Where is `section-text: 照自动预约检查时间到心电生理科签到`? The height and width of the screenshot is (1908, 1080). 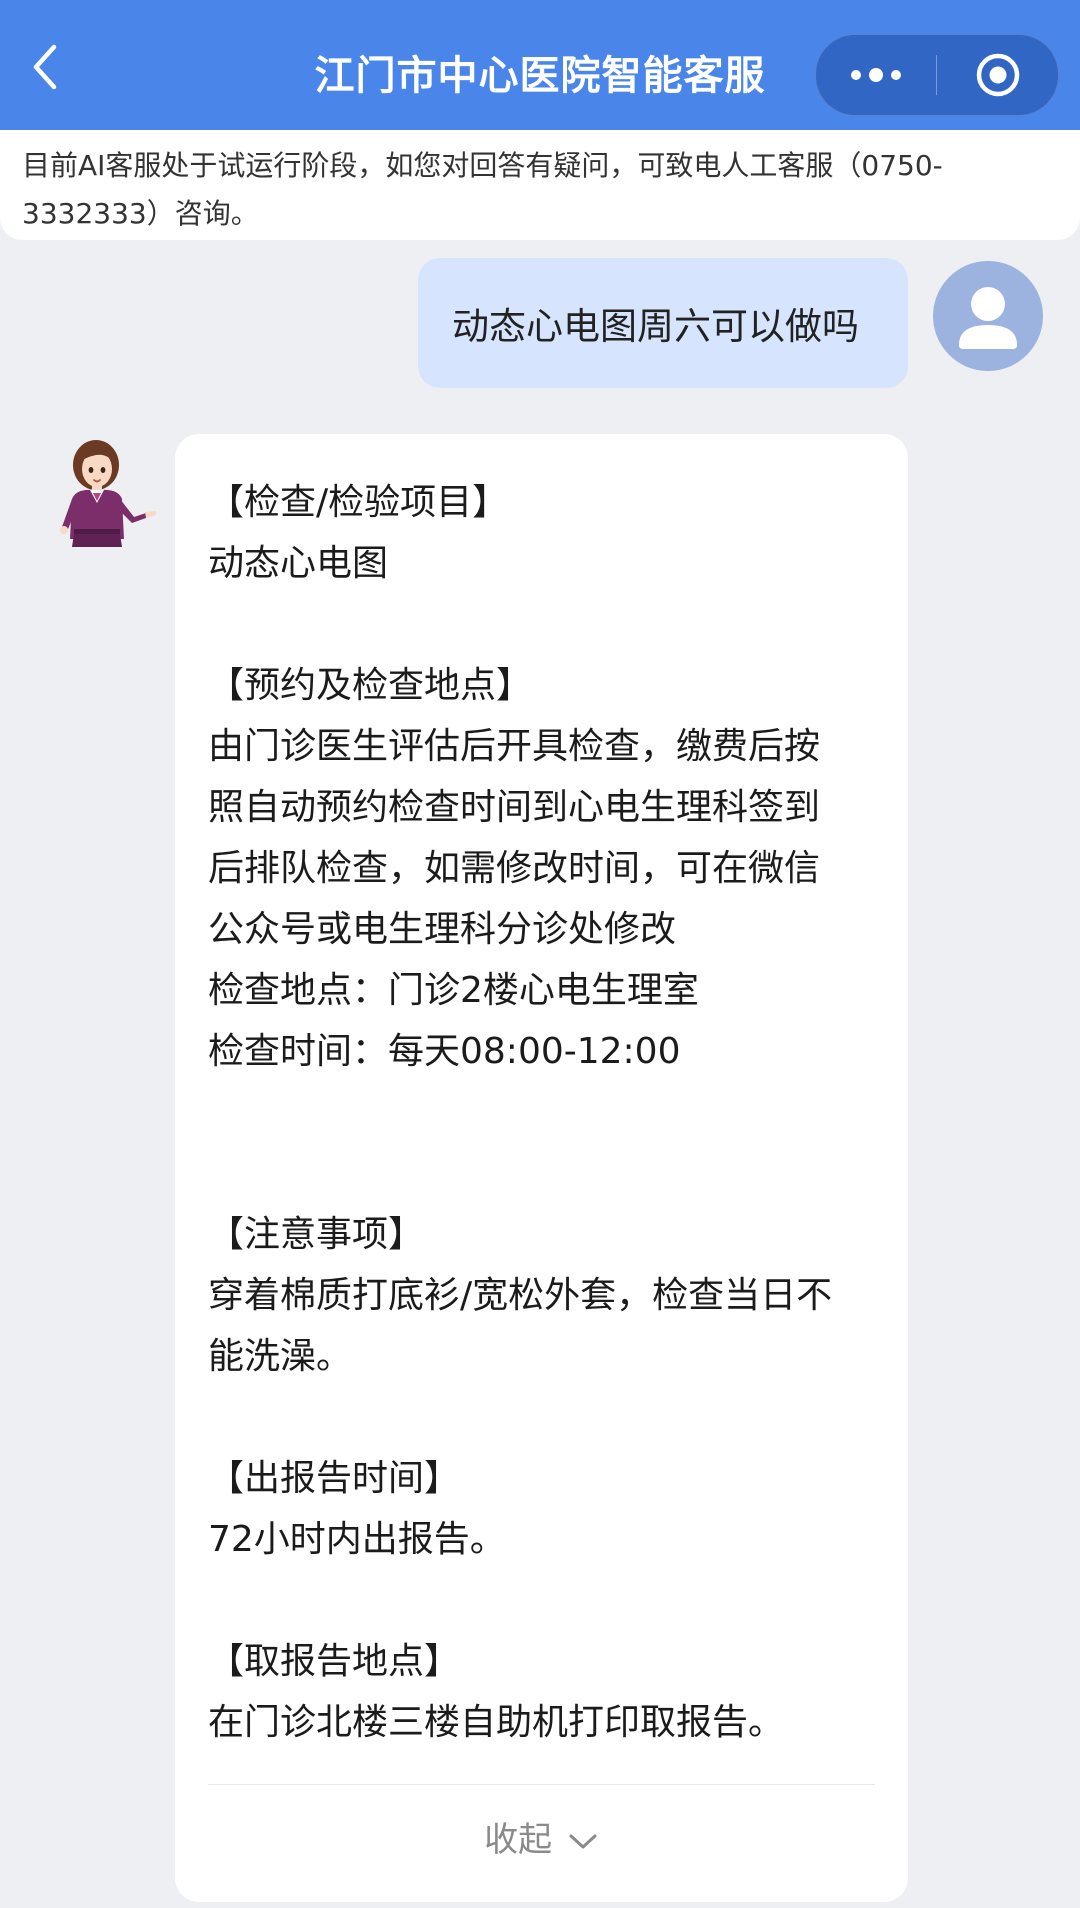
section-text: 照自动预约检查时间到心电生理科签到 is located at coordinates (514, 807).